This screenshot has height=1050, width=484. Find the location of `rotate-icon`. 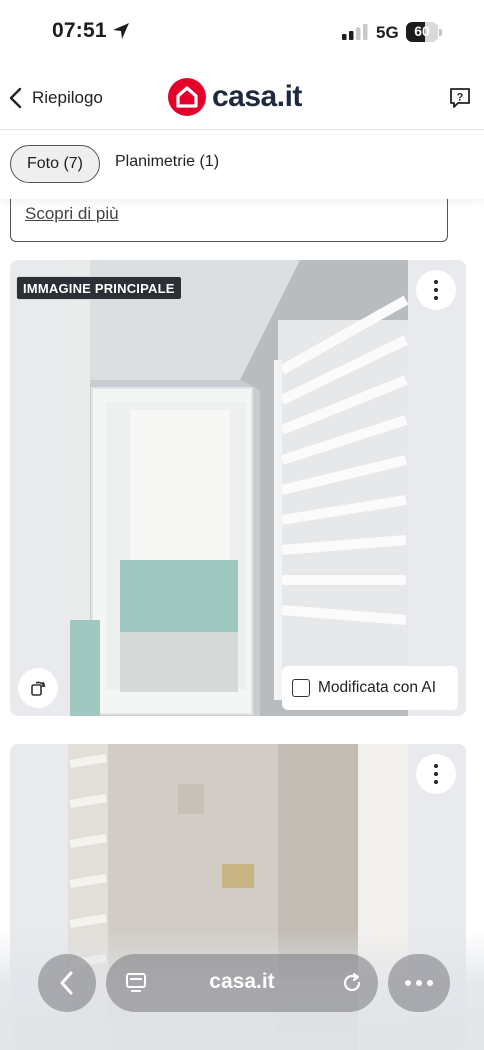

rotate-icon is located at coordinates (38, 688).